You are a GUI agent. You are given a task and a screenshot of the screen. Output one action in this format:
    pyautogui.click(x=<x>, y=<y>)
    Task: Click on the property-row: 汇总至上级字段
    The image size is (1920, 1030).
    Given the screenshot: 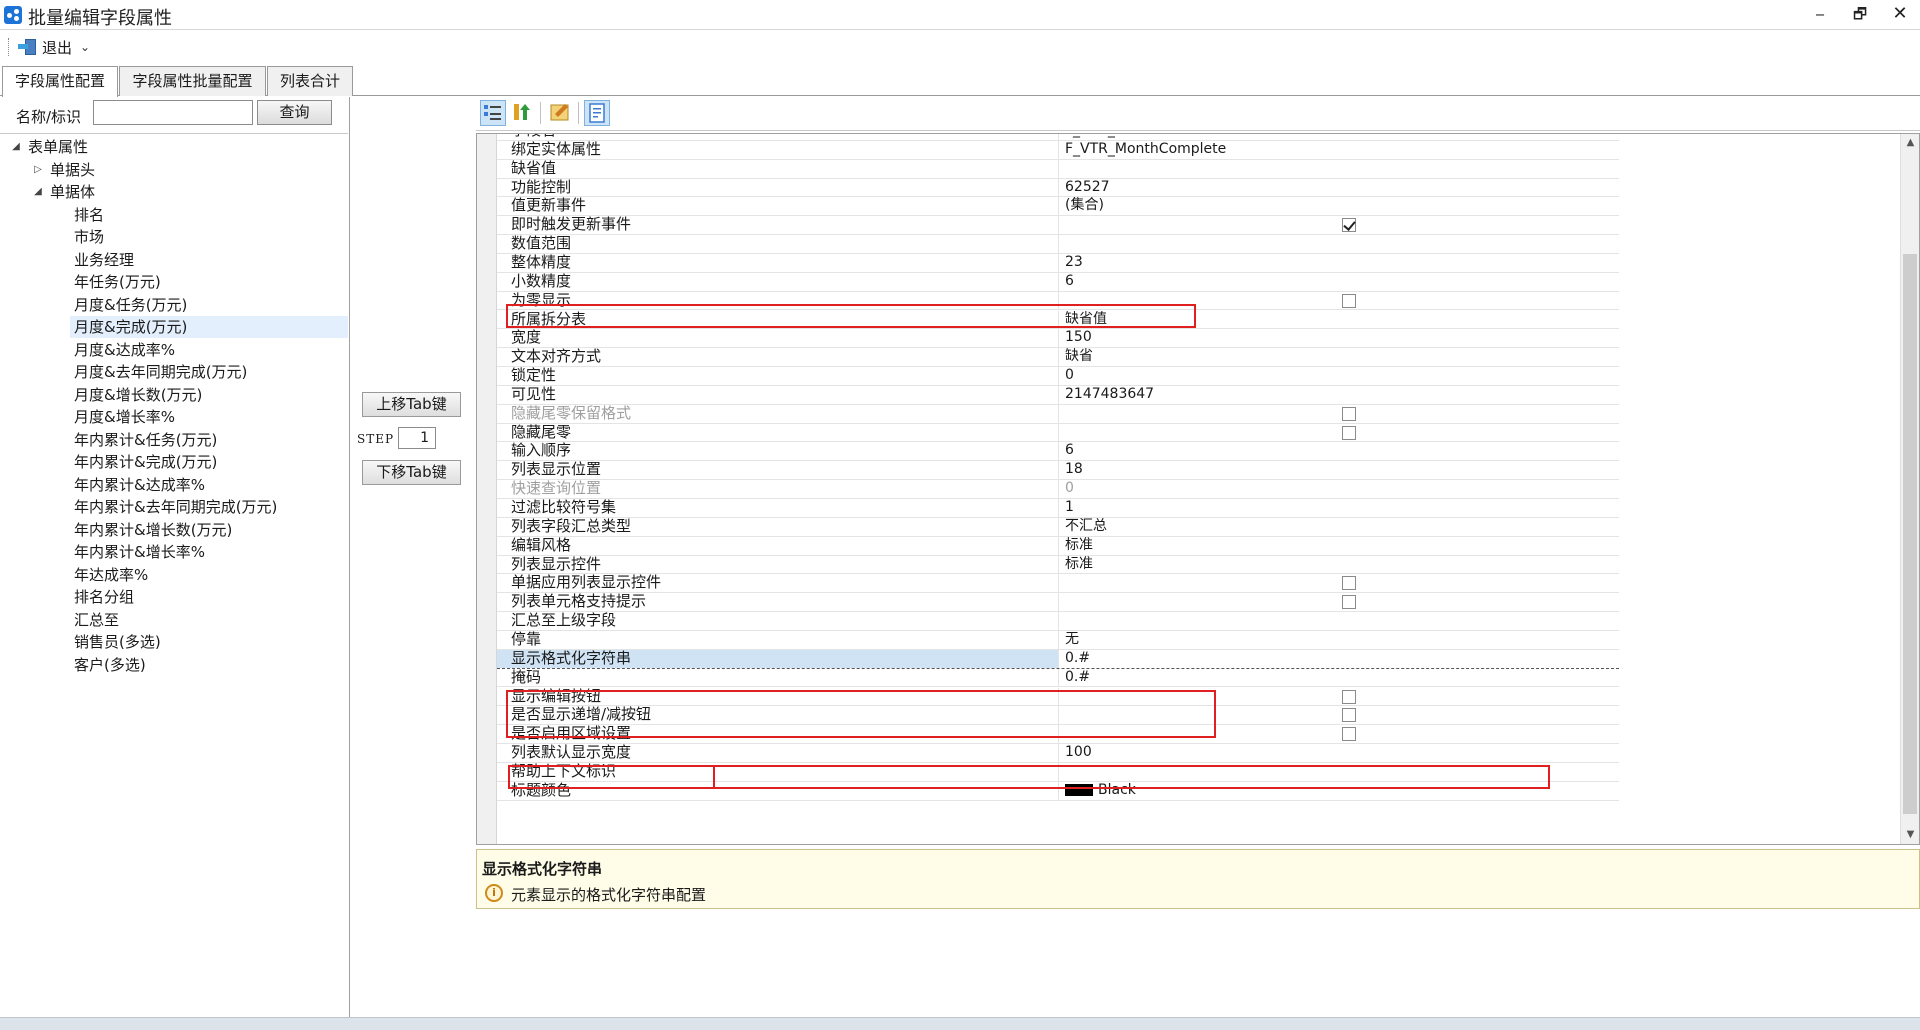 What is the action you would take?
    pyautogui.click(x=1058, y=621)
    